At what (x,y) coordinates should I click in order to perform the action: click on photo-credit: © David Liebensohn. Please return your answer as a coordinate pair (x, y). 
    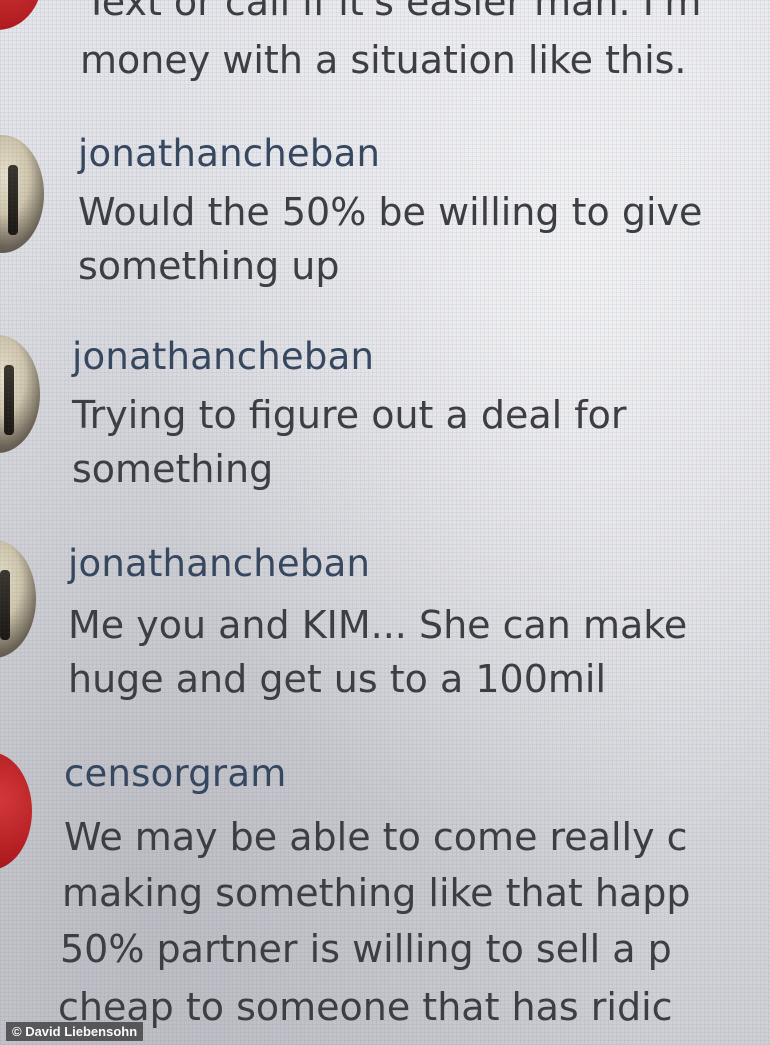
    Looking at the image, I should click on (75, 1031).